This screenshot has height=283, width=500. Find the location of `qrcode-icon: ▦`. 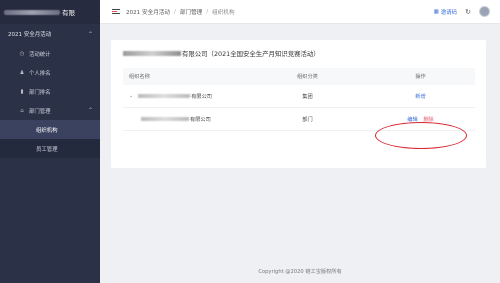

qrcode-icon: ▦ is located at coordinates (436, 11).